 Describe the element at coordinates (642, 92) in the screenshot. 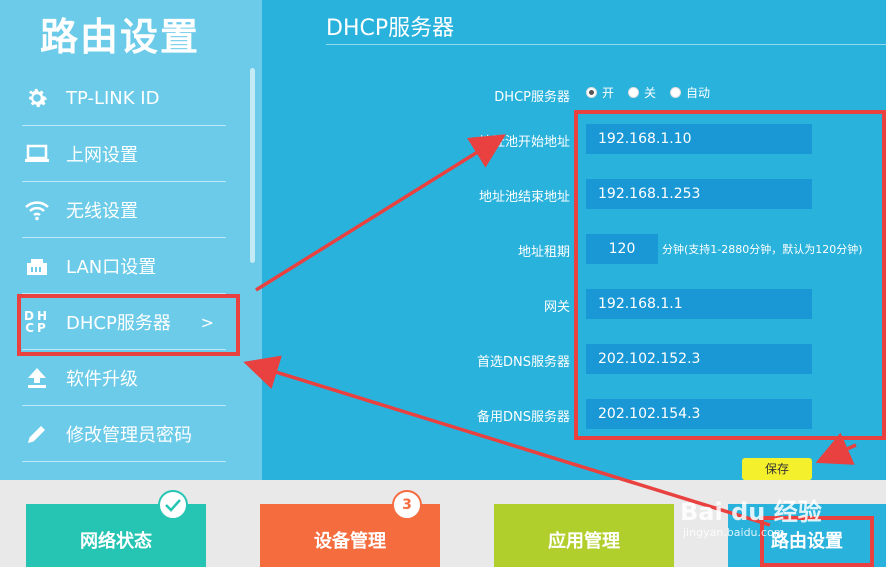

I see `dhcp-radio-off: 关` at that location.